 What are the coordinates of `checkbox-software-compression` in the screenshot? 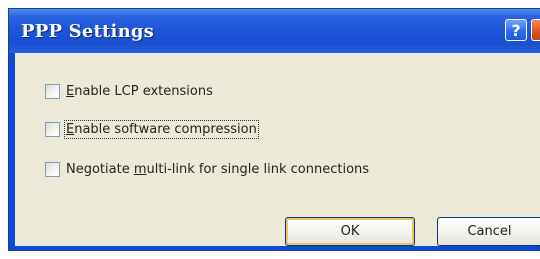 It's located at (52, 129).